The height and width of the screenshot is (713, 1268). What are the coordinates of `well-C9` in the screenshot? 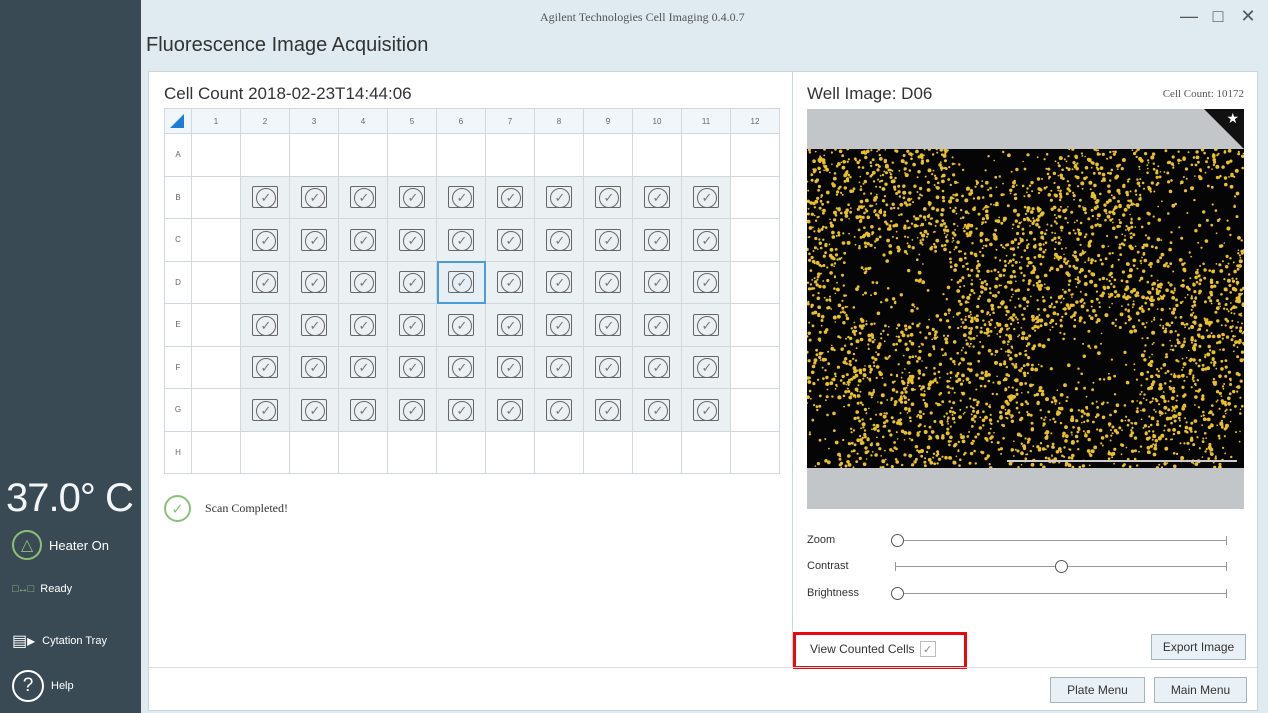 It's located at (608, 240).